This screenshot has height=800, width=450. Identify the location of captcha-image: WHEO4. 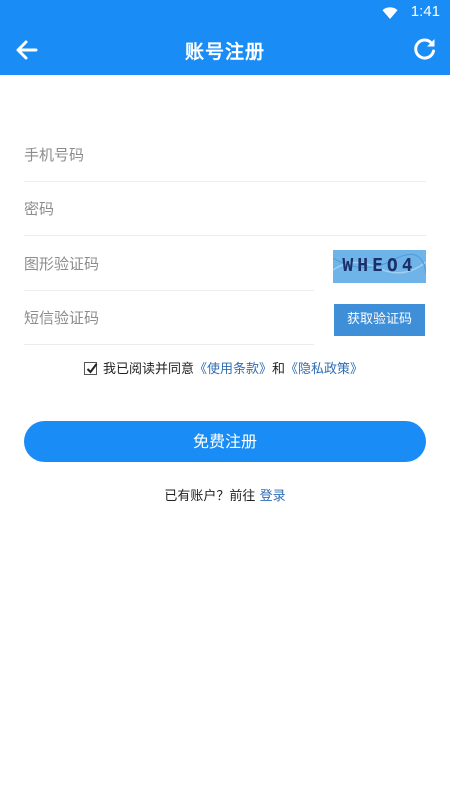
(379, 266).